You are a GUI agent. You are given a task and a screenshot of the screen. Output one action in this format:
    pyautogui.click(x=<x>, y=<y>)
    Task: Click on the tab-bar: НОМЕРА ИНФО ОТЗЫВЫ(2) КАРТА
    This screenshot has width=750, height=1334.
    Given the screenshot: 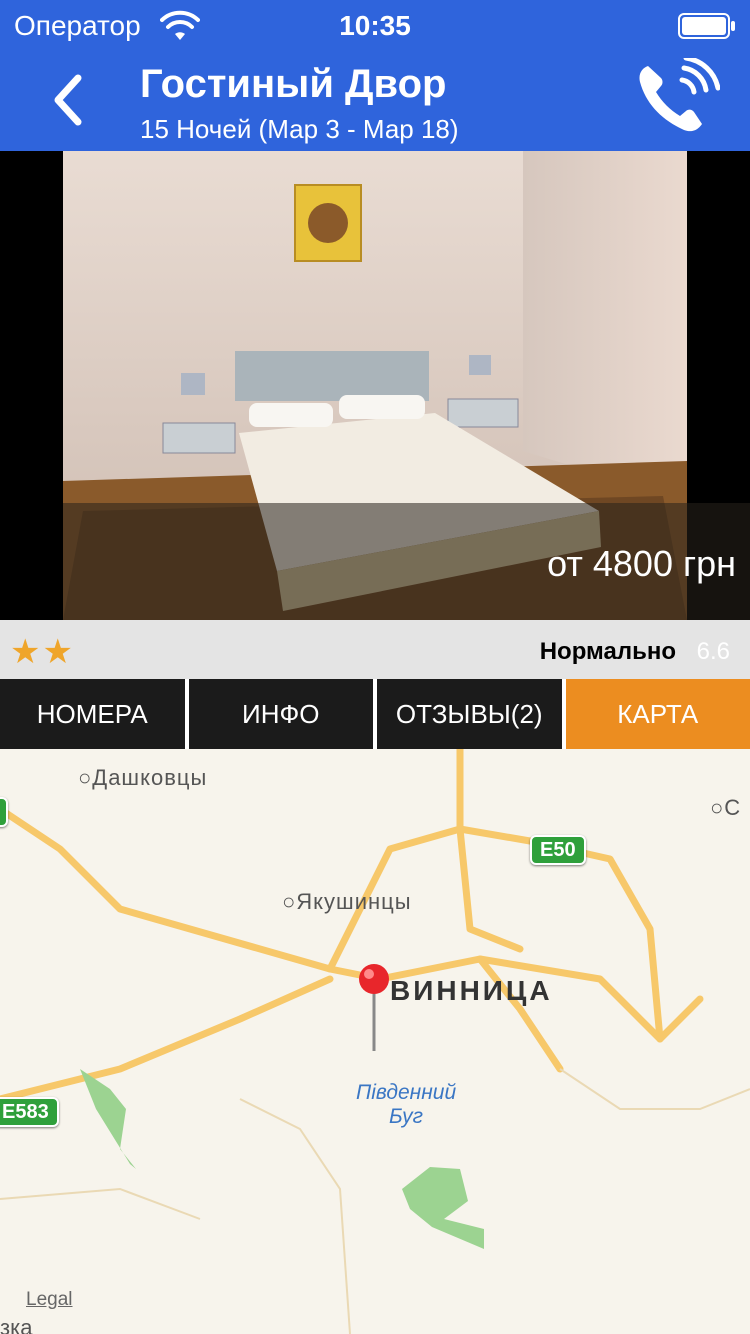 What is the action you would take?
    pyautogui.click(x=375, y=714)
    